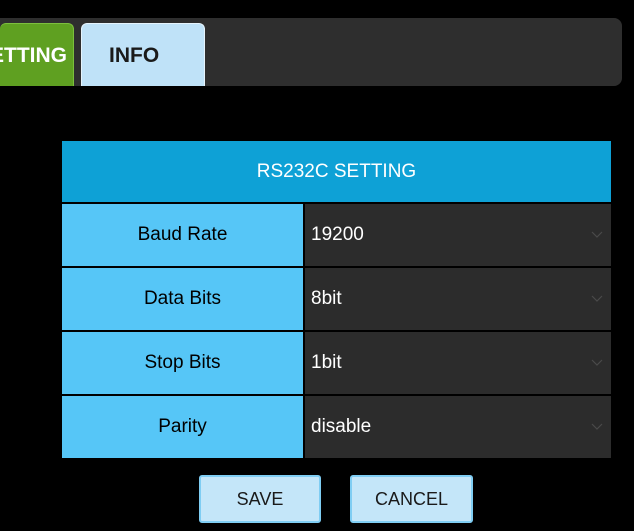  What do you see at coordinates (458, 363) in the screenshot?
I see `stop-bits-select: 1bit` at bounding box center [458, 363].